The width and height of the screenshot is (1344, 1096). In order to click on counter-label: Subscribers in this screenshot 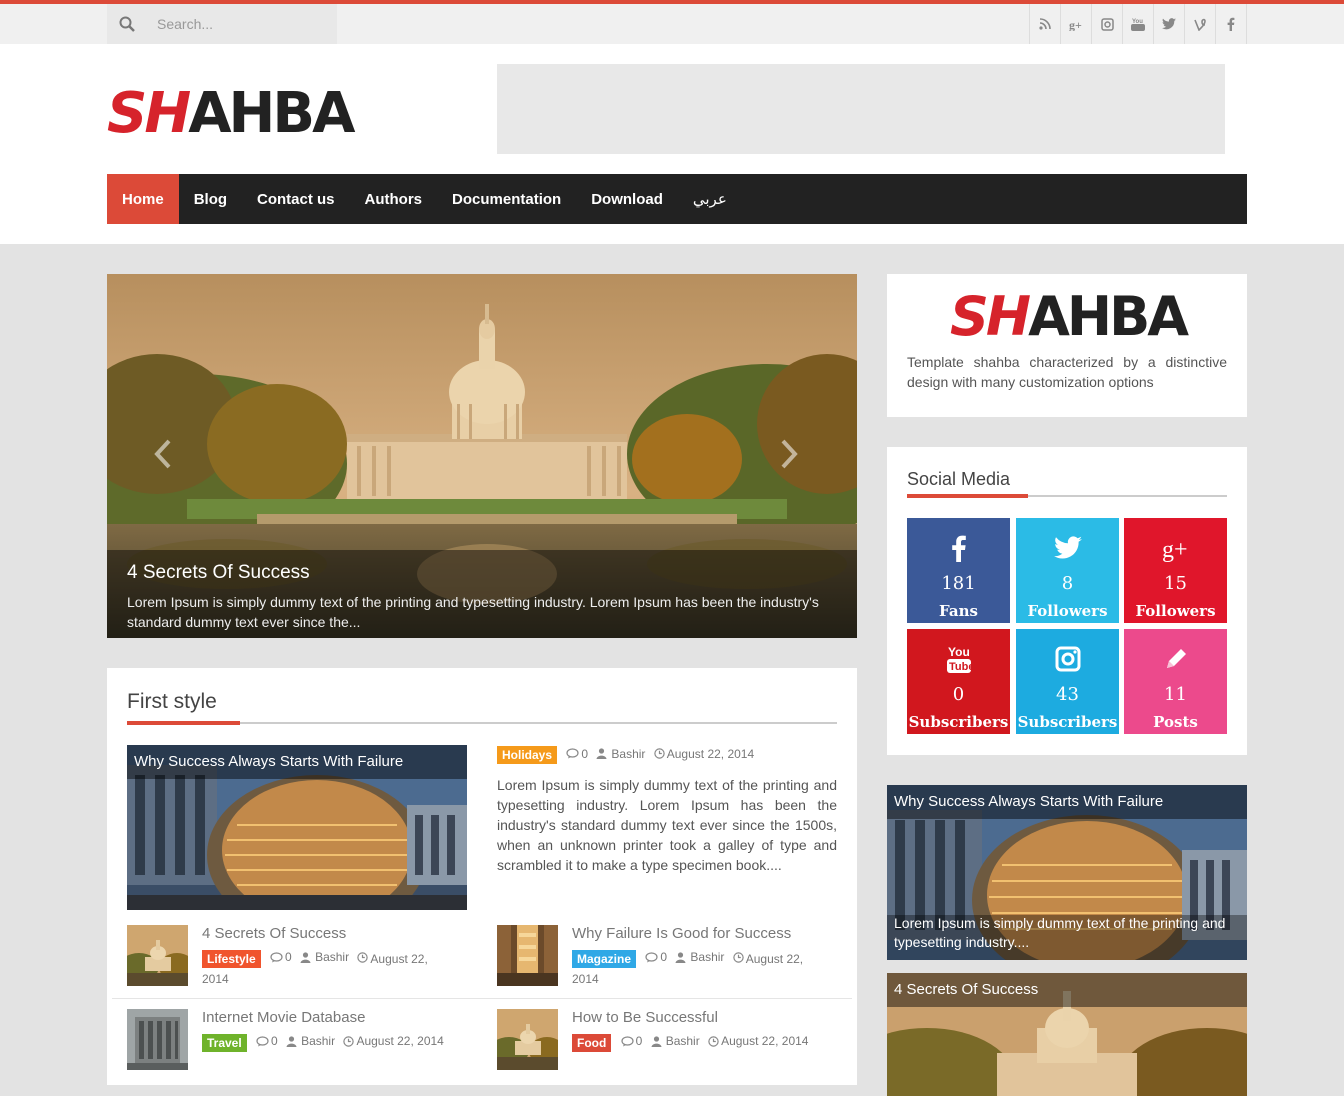, I will do `click(958, 722)`.